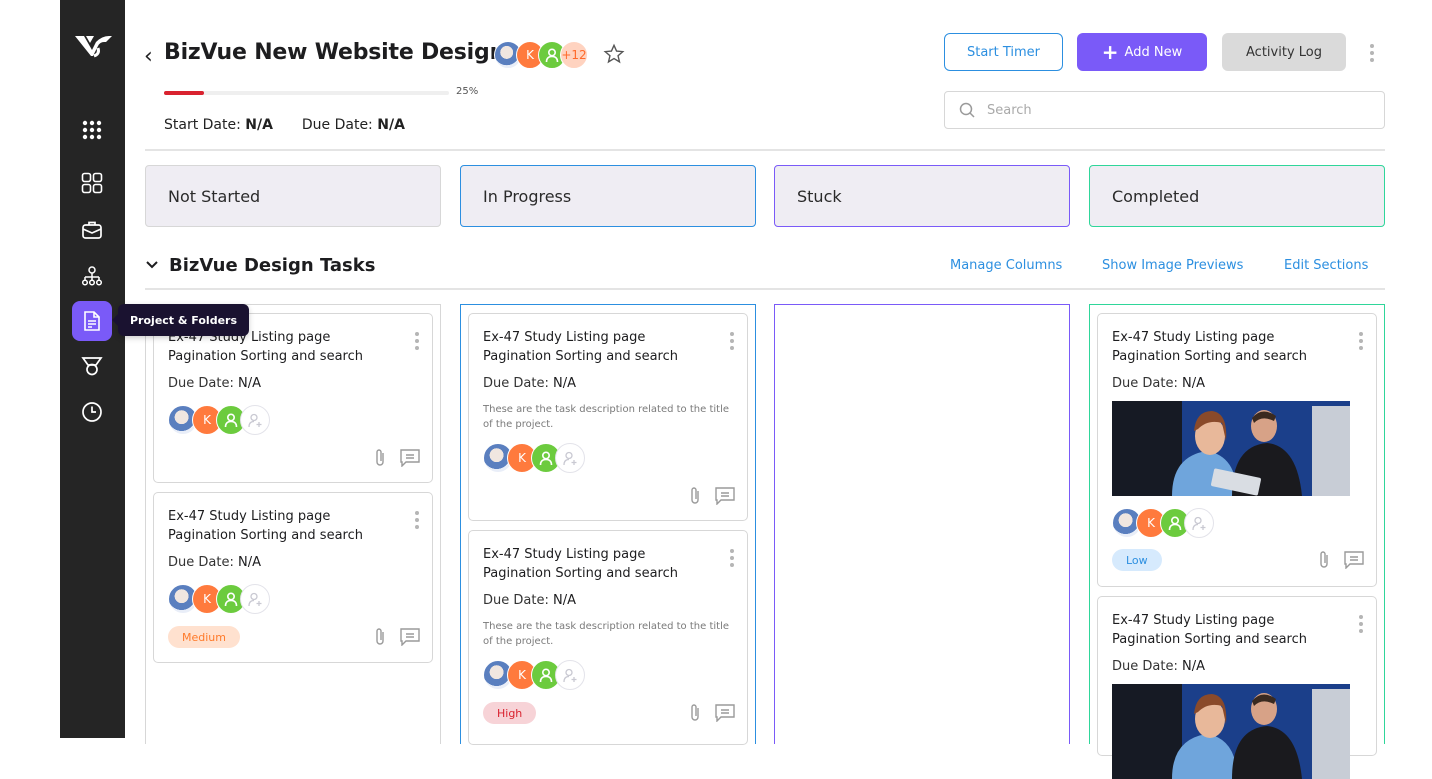  Describe the element at coordinates (922, 196) in the screenshot. I see `column-header-stuck: Stuck` at that location.